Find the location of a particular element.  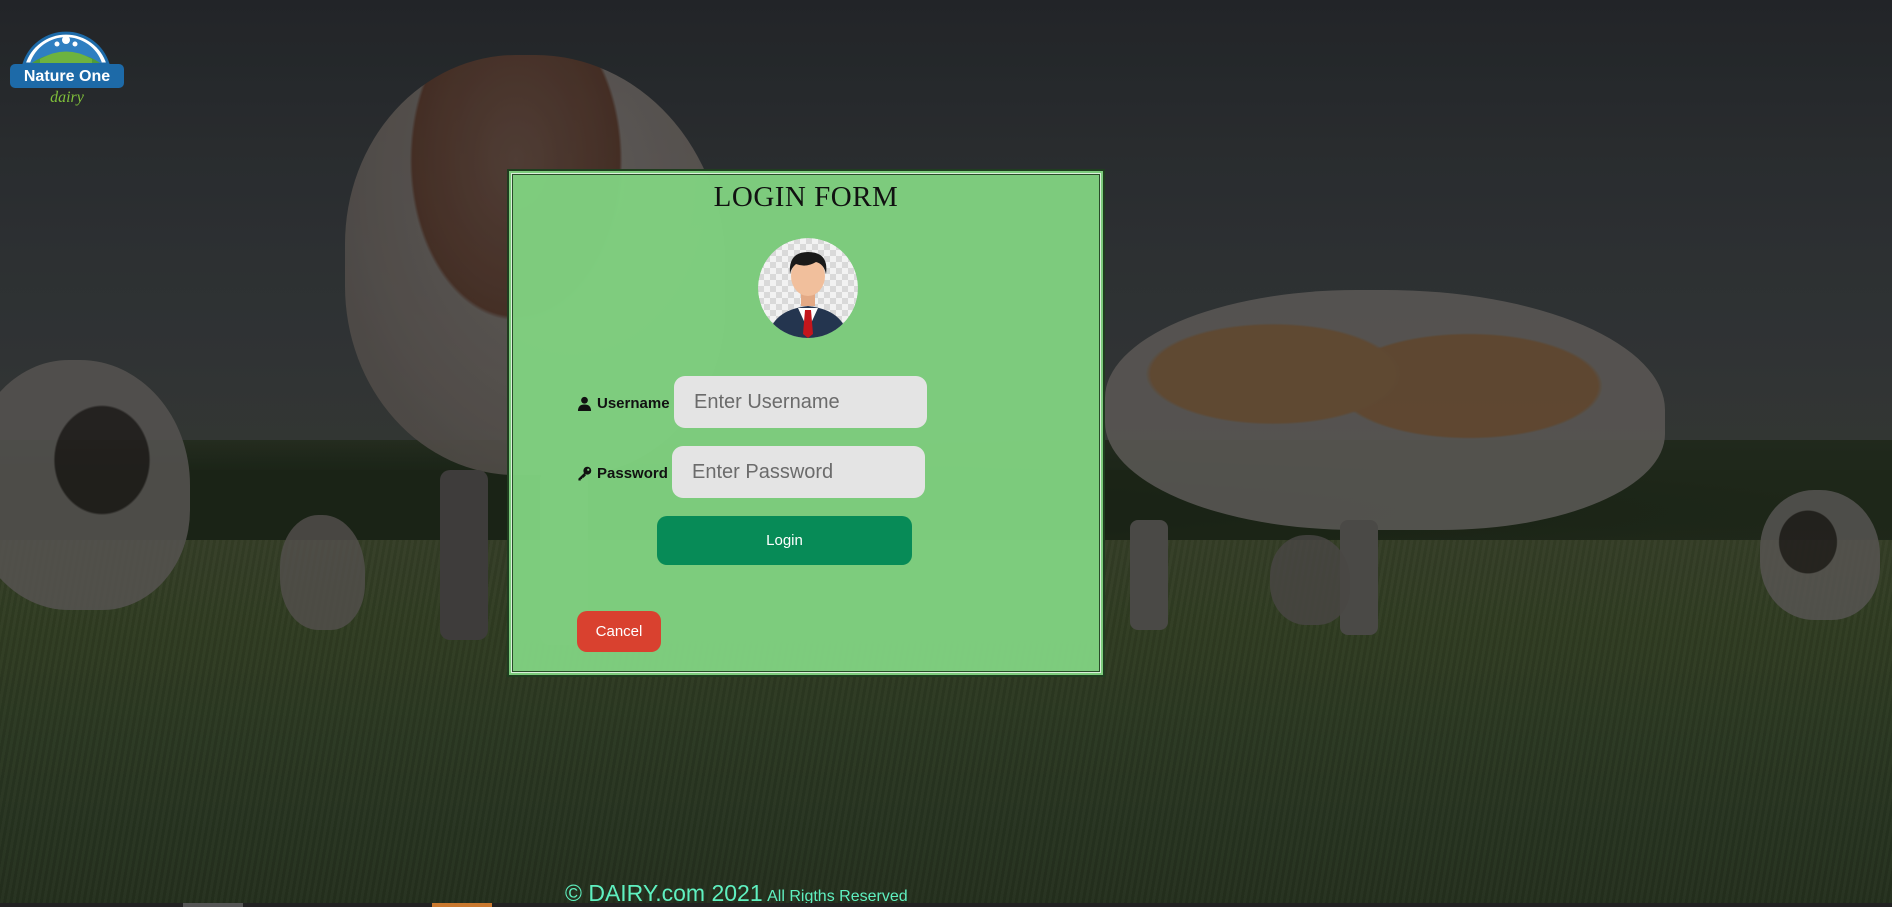

username-input is located at coordinates (800, 402).